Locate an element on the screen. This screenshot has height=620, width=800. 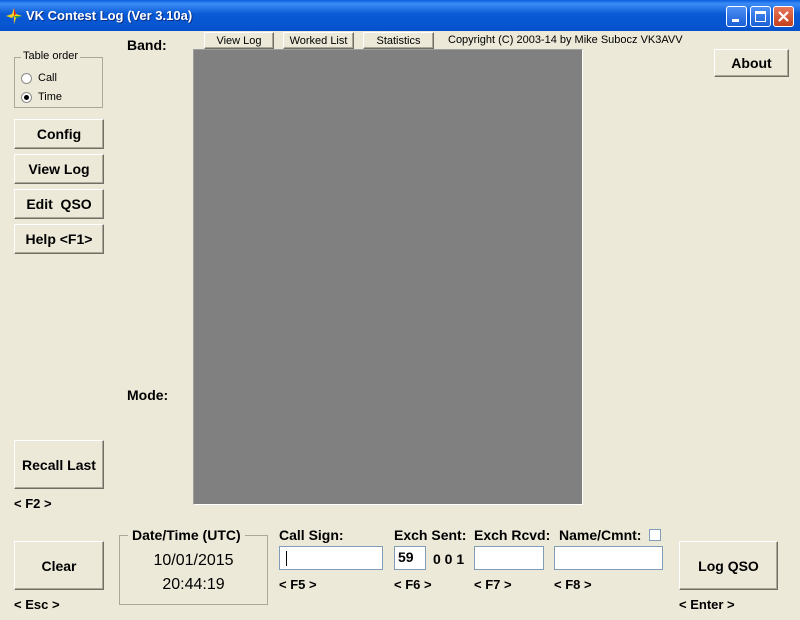
toolbar-view-log-button: View Log is located at coordinates (239, 40).